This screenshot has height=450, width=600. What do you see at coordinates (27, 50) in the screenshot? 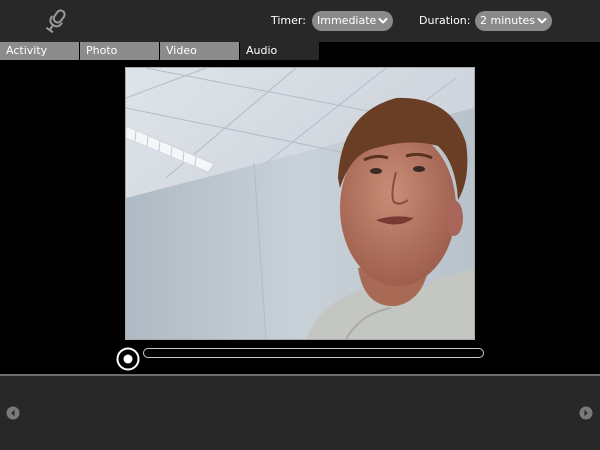
I see `tab-label: Activity` at bounding box center [27, 50].